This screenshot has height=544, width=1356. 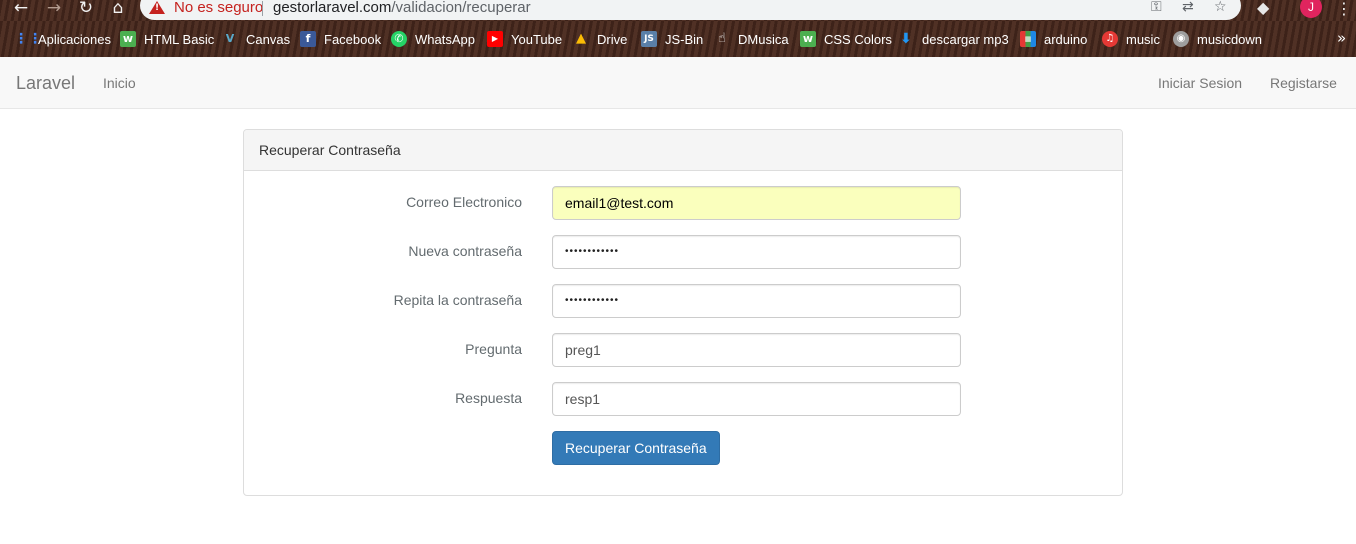 What do you see at coordinates (262, 8) in the screenshot?
I see `omnibox-divider` at bounding box center [262, 8].